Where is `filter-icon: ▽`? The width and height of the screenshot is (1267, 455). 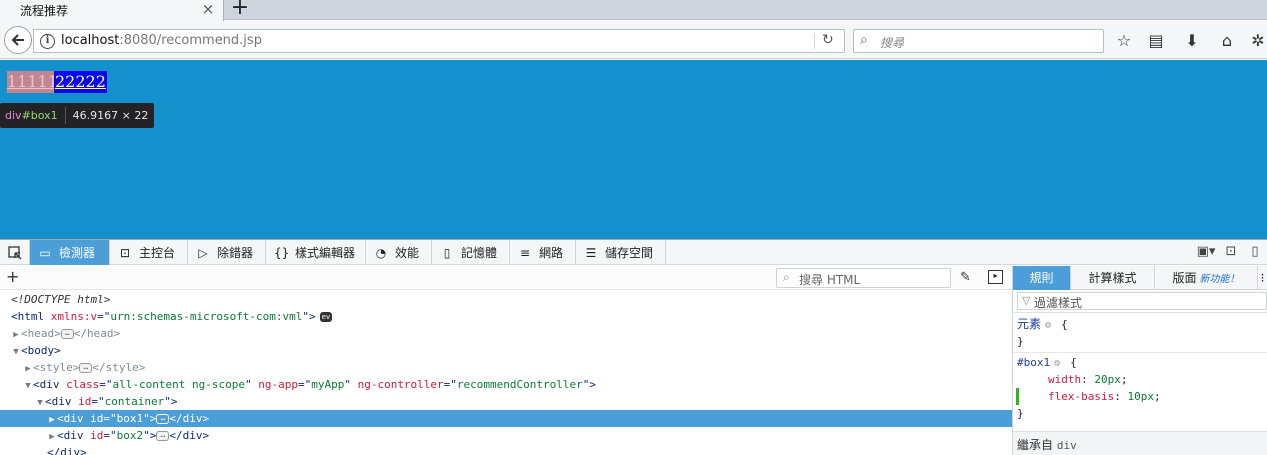
filter-icon: ▽ is located at coordinates (1026, 300).